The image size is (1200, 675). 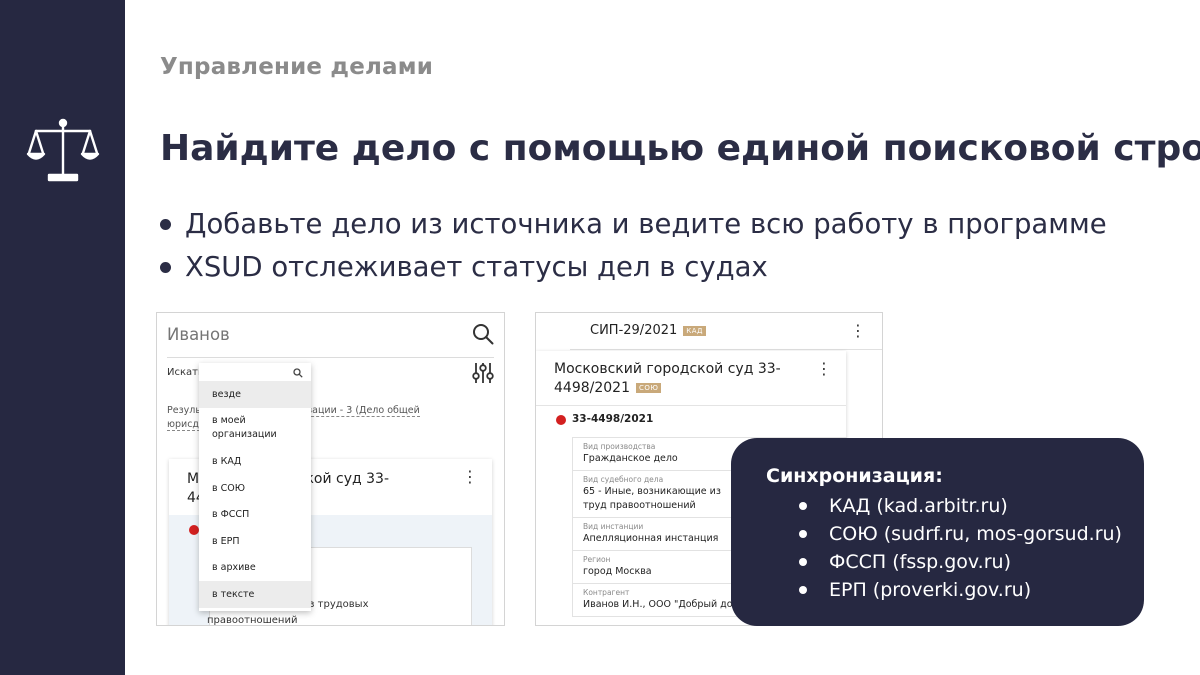 I want to click on feature-item: XSUD отслеживает статусы дел в судах, so click(x=633, y=267).